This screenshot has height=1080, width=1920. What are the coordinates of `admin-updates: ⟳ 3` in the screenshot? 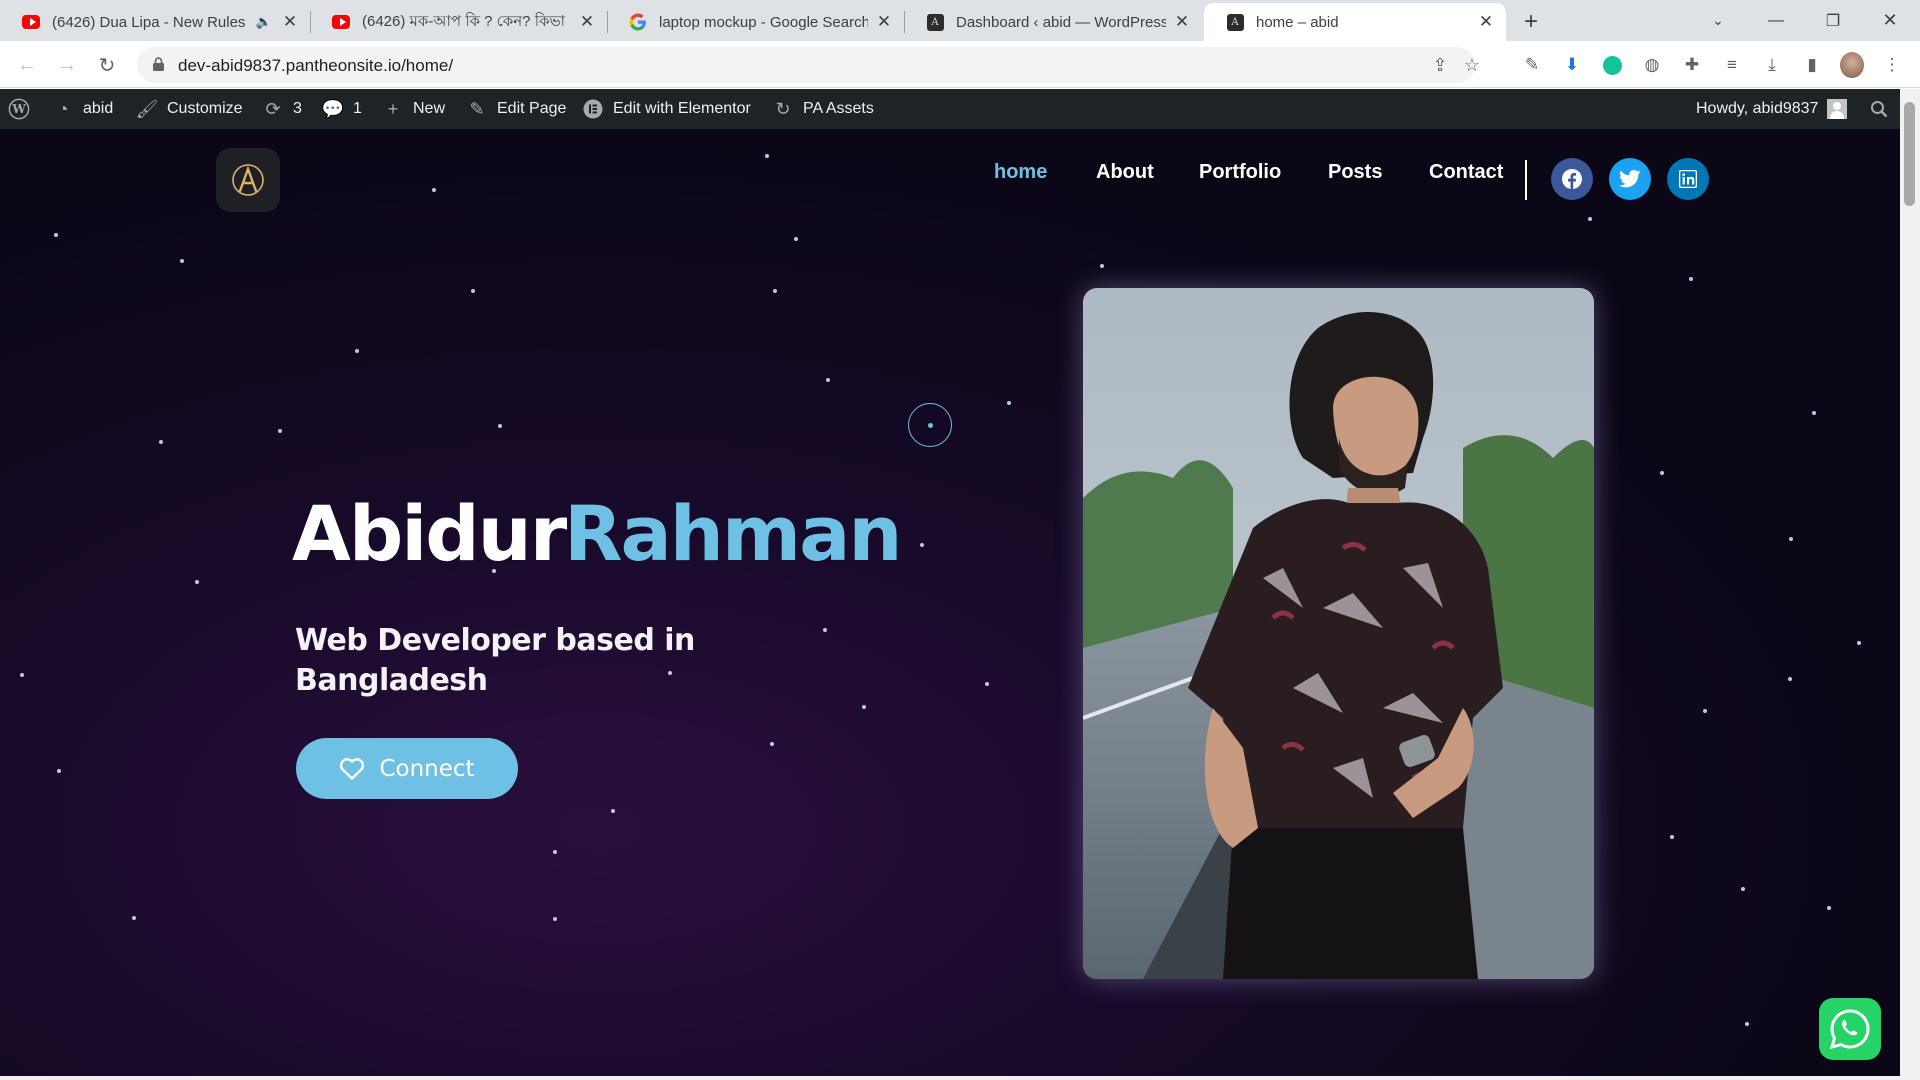 It's located at (282, 109).